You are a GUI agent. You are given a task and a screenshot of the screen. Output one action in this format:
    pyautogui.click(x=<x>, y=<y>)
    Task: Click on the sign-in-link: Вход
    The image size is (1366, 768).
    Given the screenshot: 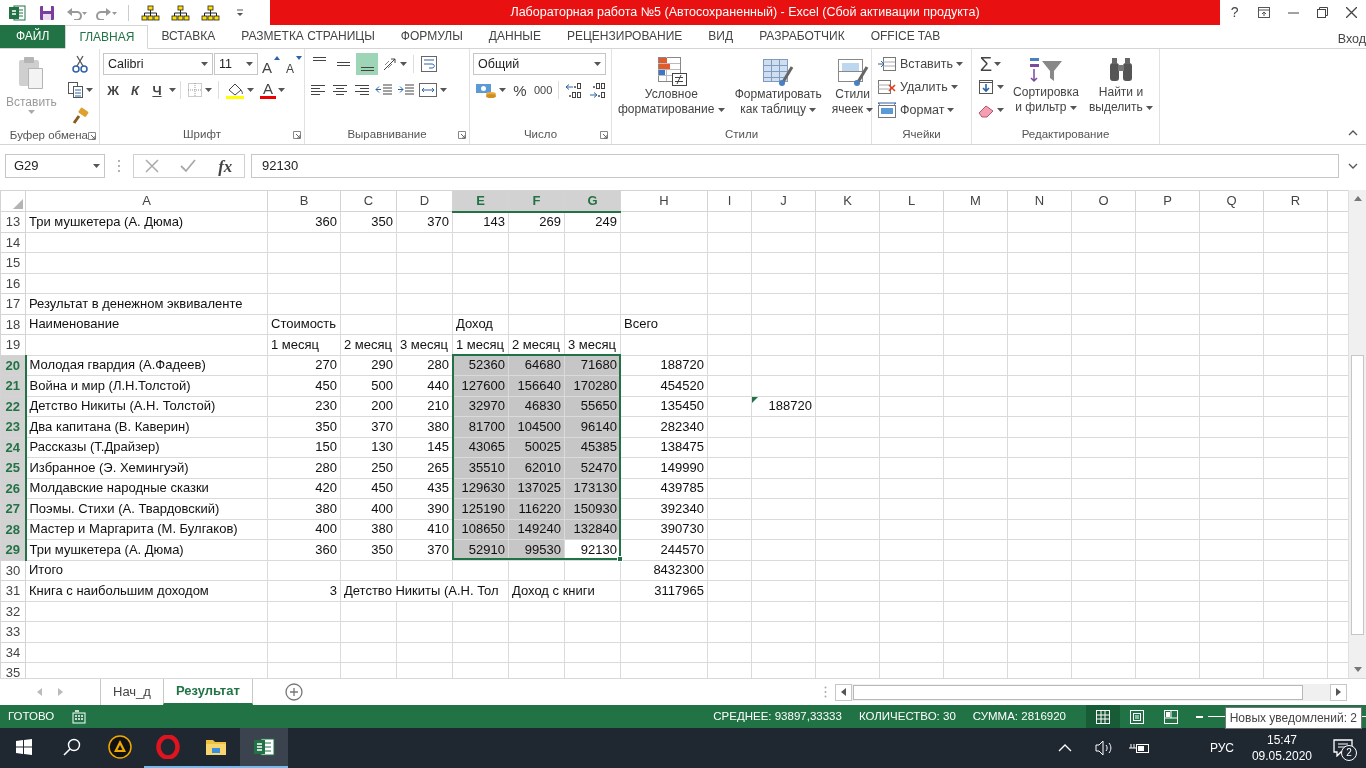 What is the action you would take?
    pyautogui.click(x=1351, y=36)
    